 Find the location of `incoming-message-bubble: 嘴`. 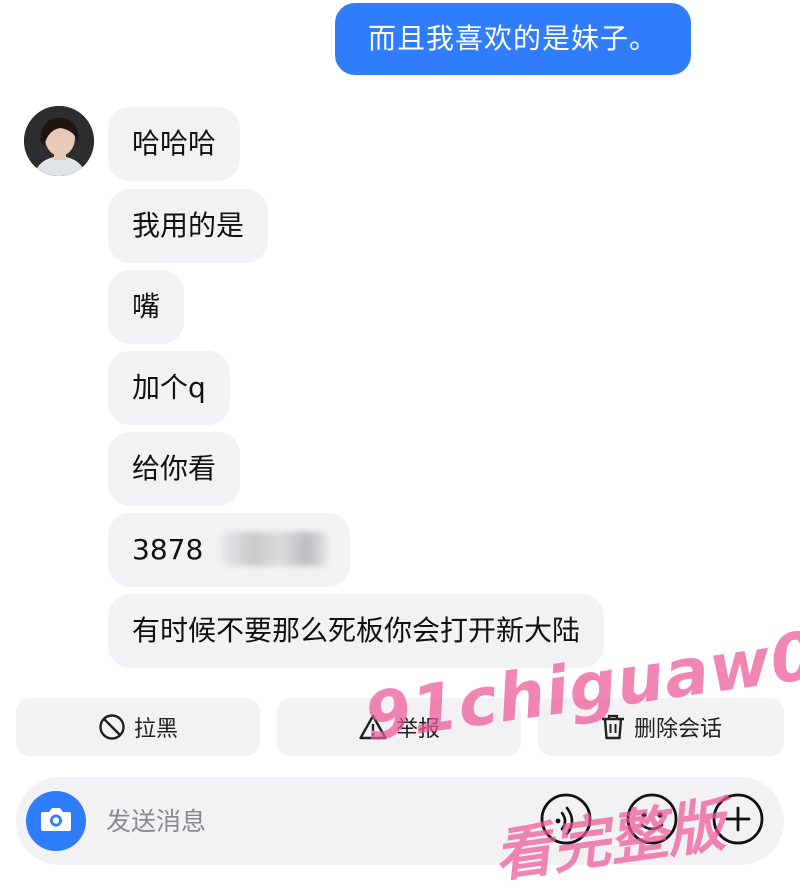

incoming-message-bubble: 嘴 is located at coordinates (146, 307).